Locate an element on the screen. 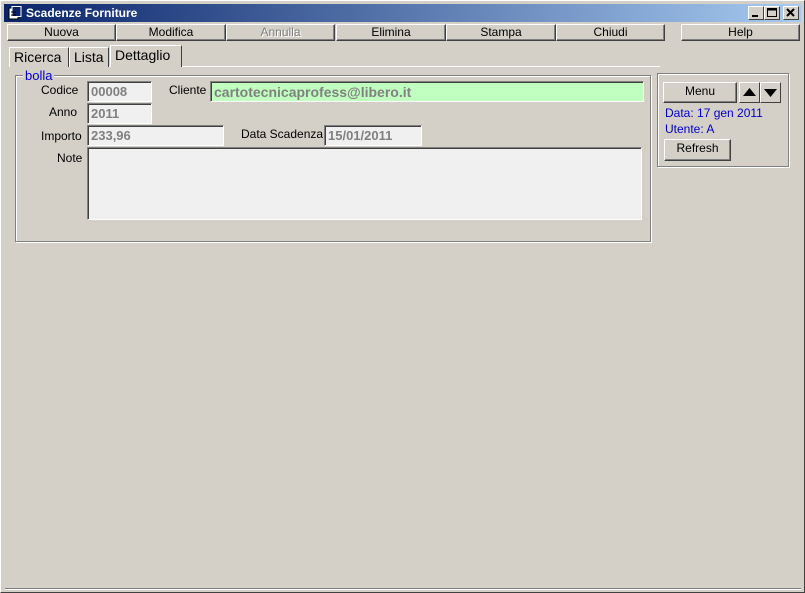 Image resolution: width=805 pixels, height=593 pixels. minimize-button is located at coordinates (756, 13).